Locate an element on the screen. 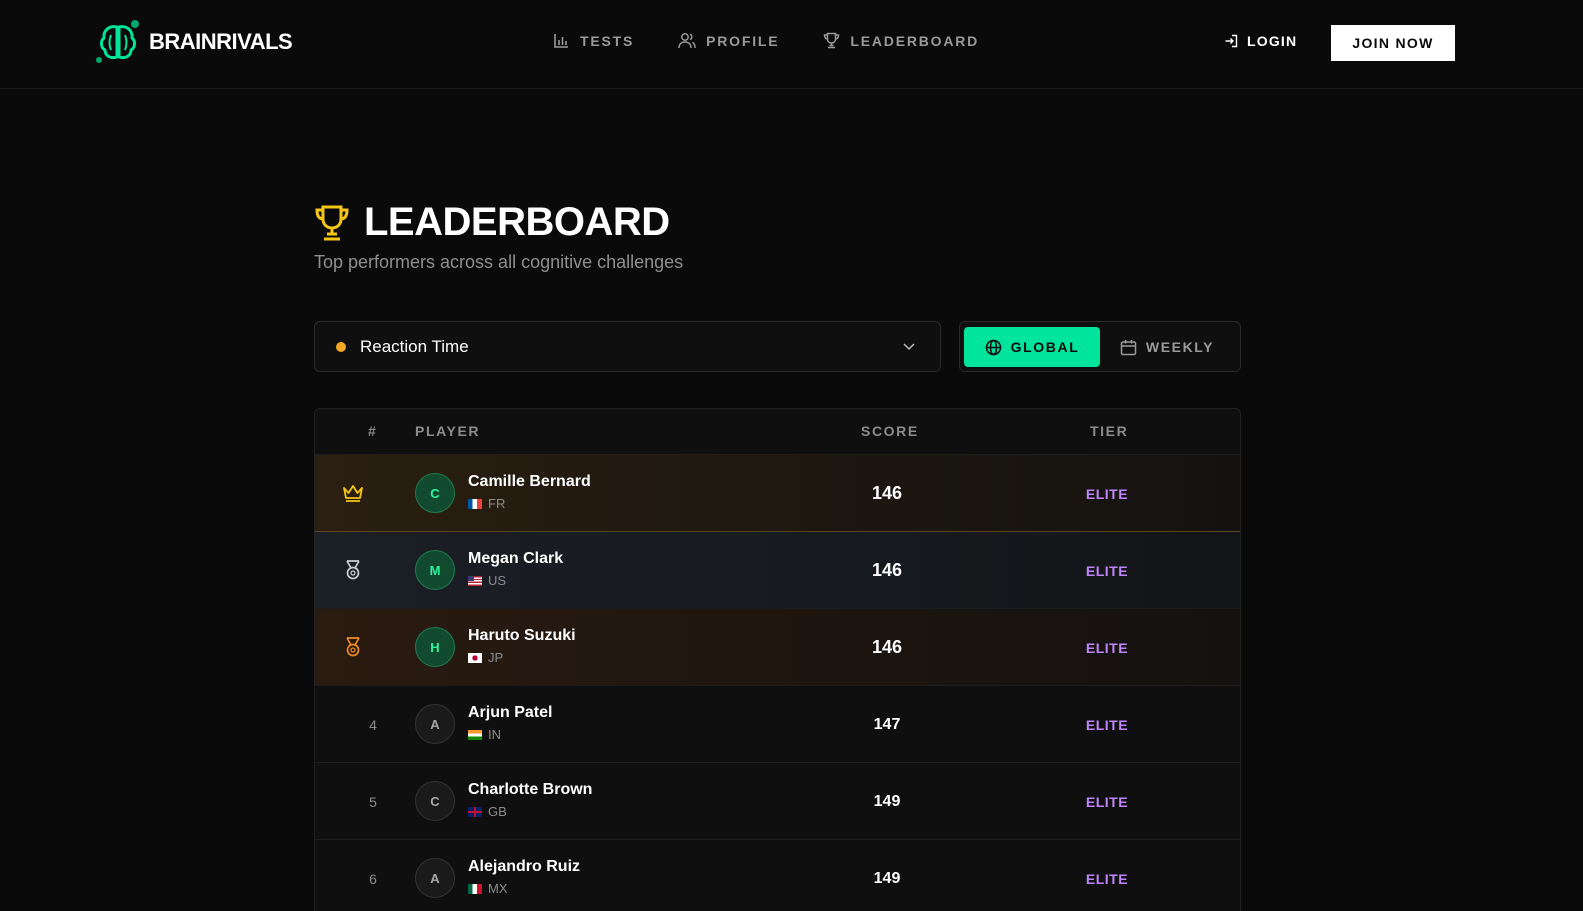 This screenshot has width=1583, height=911. brand-logo: BRAINRIVALS is located at coordinates (194, 42).